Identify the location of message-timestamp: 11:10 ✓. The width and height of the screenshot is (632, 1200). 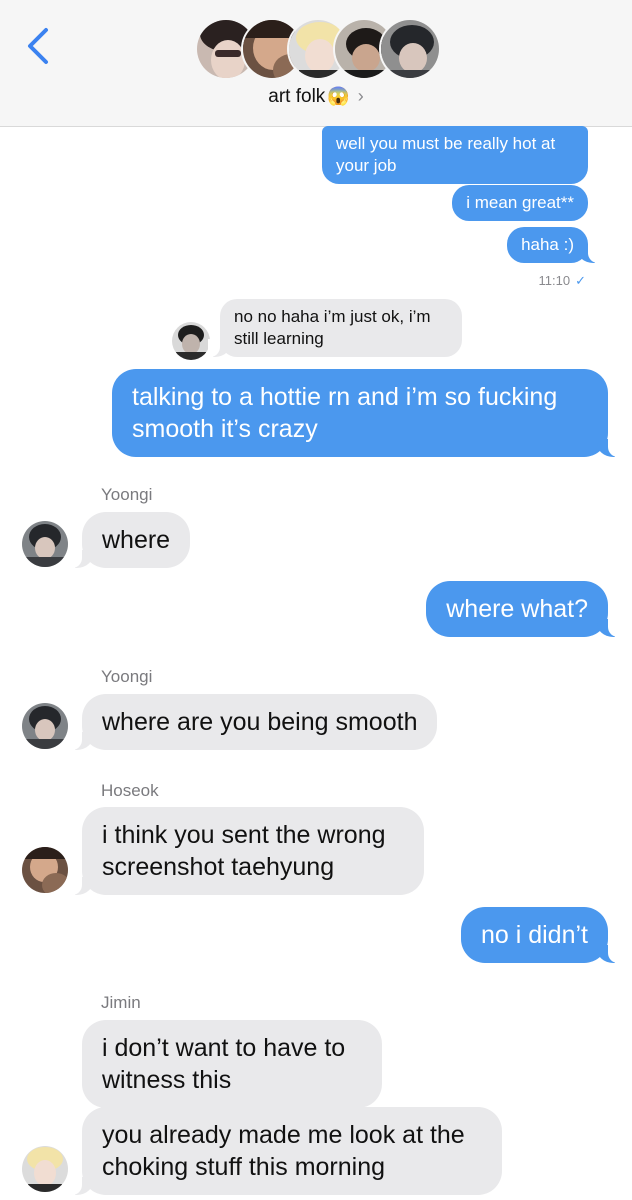
(562, 280).